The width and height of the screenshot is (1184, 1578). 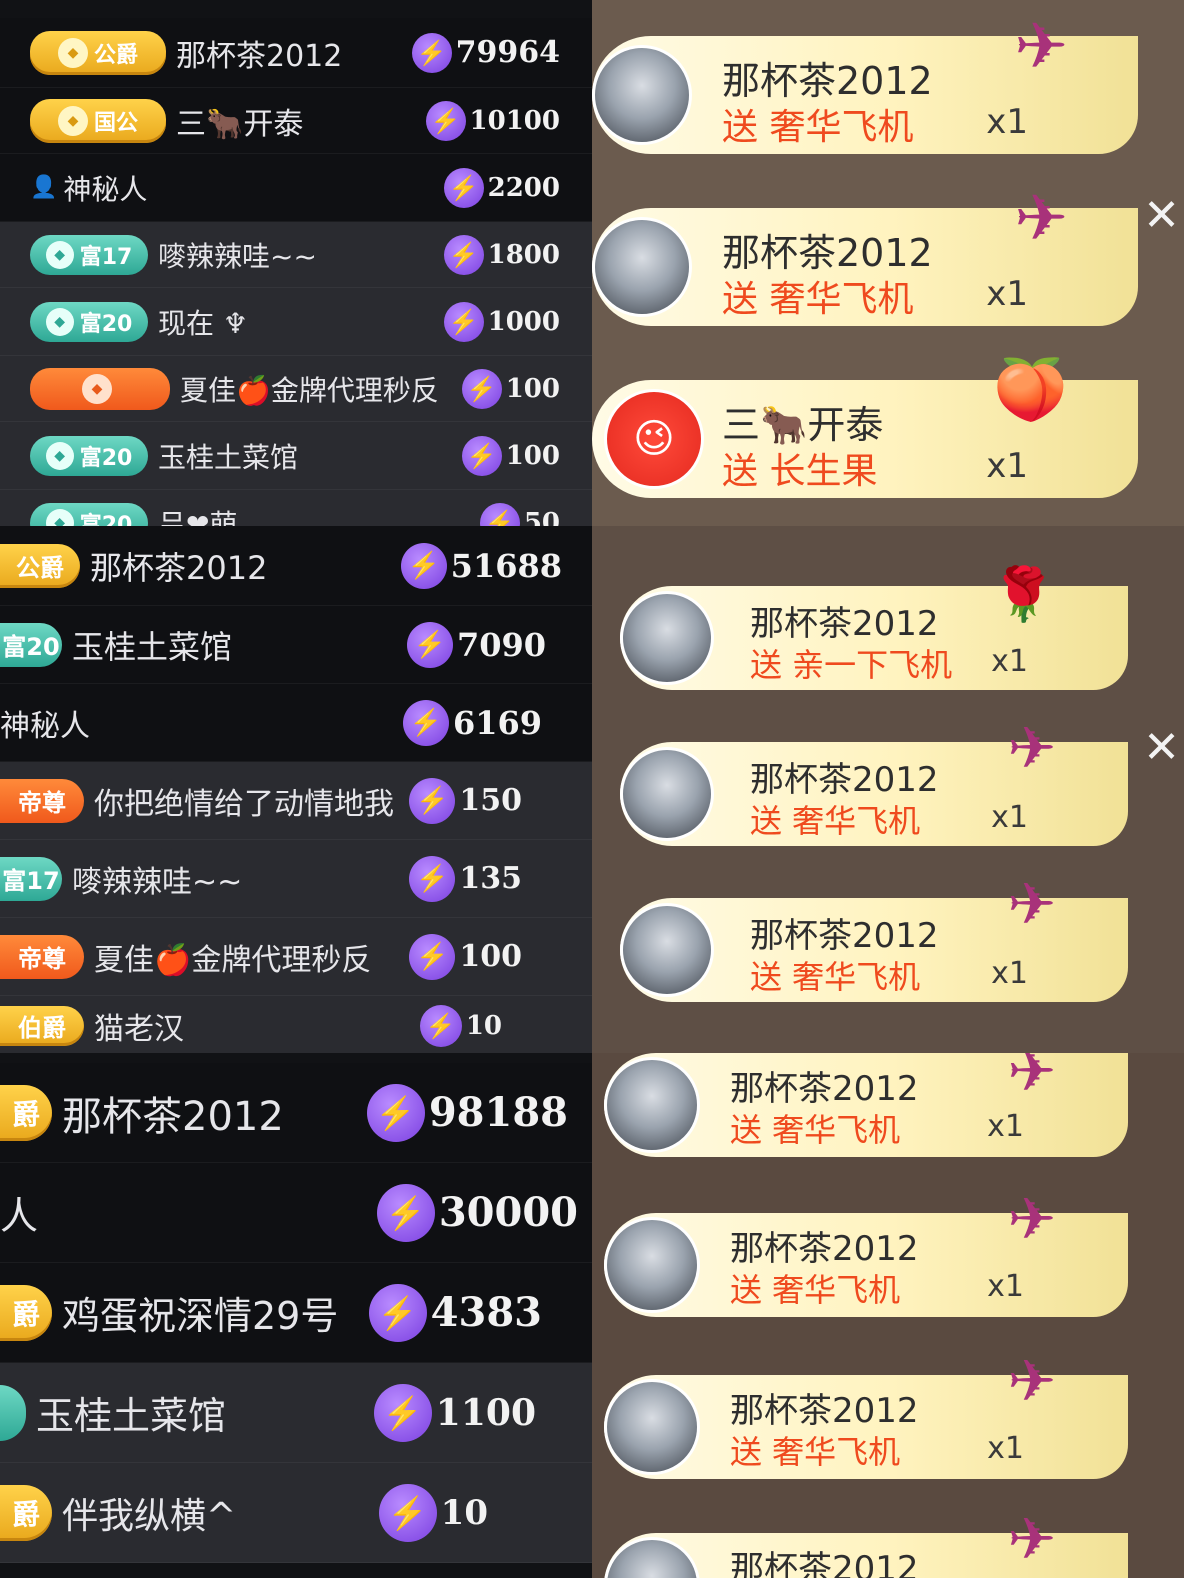 I want to click on score: ⚡ 4383, so click(x=455, y=1312).